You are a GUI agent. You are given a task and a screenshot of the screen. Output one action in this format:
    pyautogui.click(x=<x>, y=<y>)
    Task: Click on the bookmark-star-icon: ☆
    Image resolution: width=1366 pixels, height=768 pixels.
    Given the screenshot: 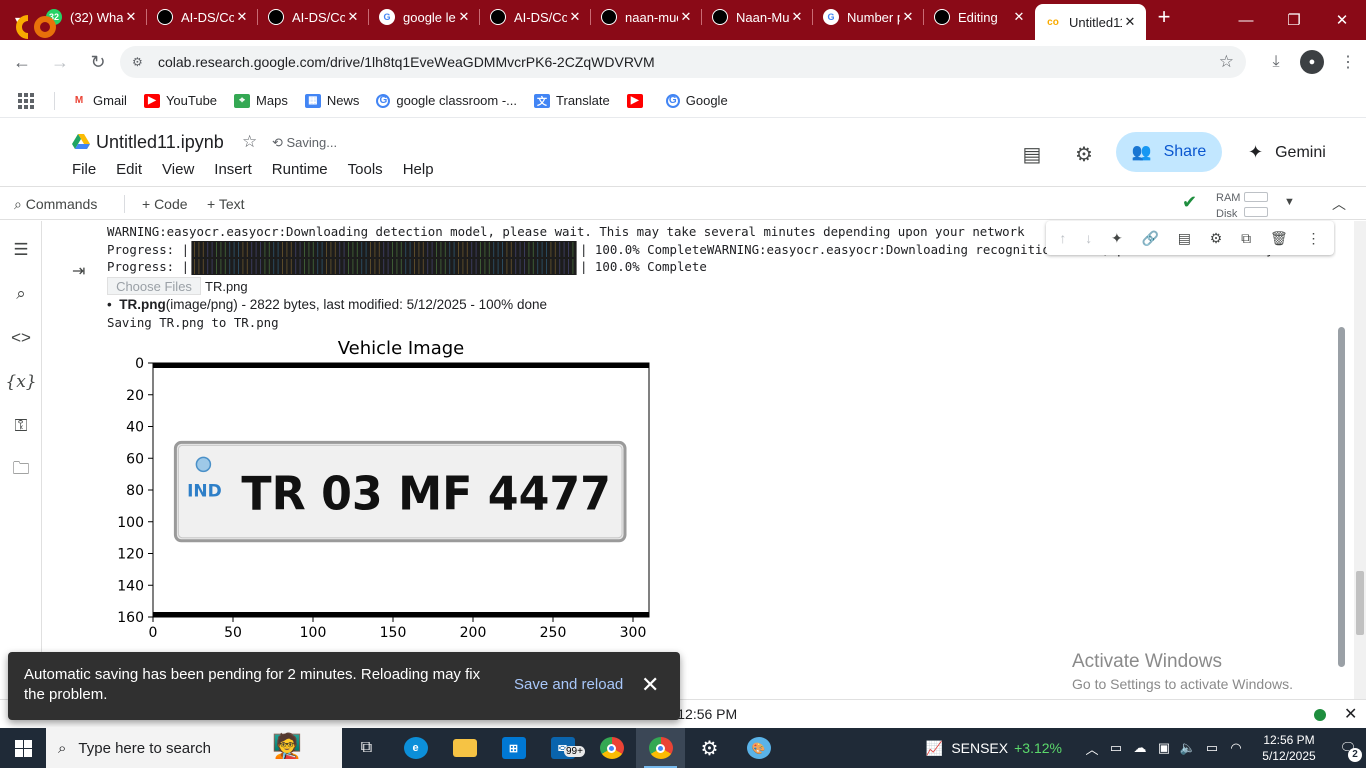 What is the action you would take?
    pyautogui.click(x=1226, y=62)
    